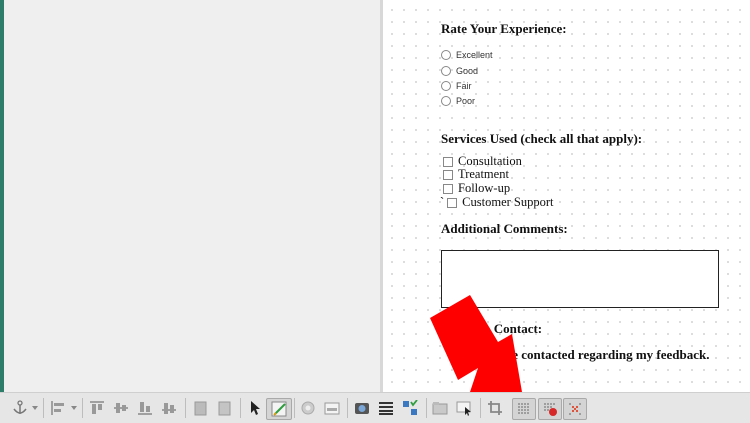 Image resolution: width=750 pixels, height=423 pixels. I want to click on helplines-icon, so click(575, 409).